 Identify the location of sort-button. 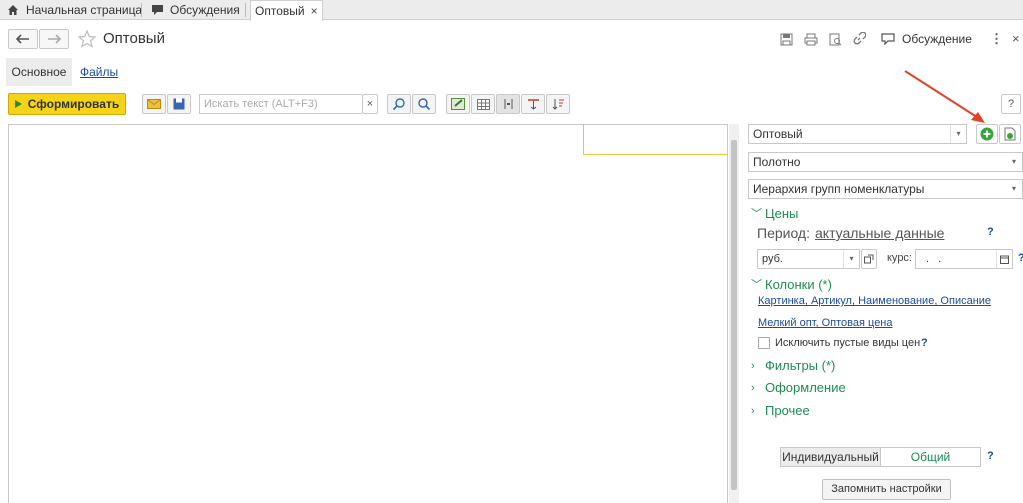
(558, 104).